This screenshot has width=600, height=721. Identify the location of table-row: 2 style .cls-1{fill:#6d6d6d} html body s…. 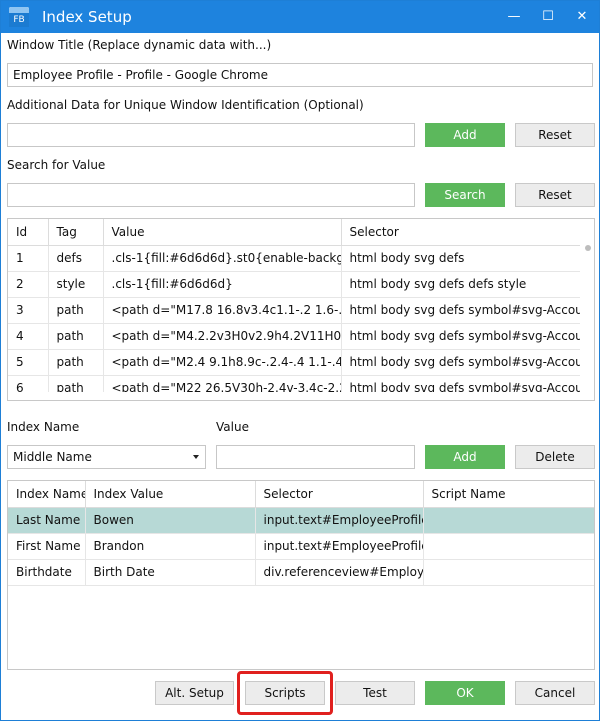
(295, 284).